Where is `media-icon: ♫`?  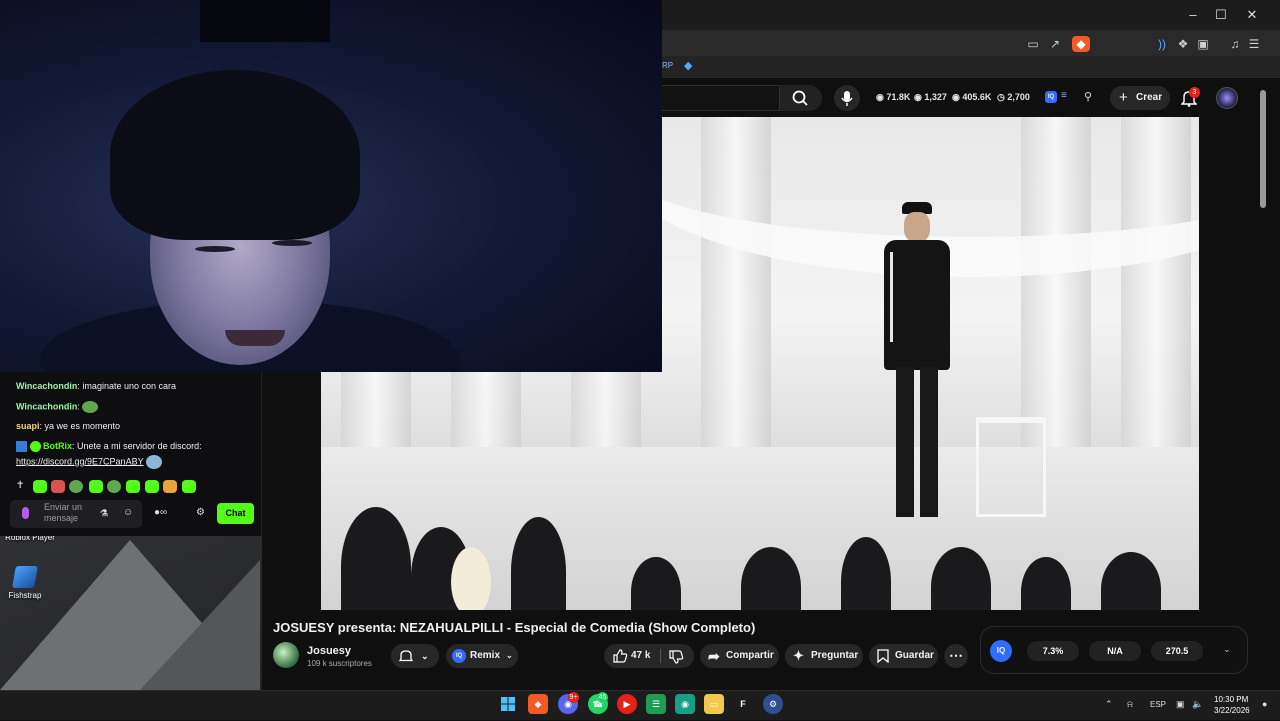 media-icon: ♫ is located at coordinates (1235, 44).